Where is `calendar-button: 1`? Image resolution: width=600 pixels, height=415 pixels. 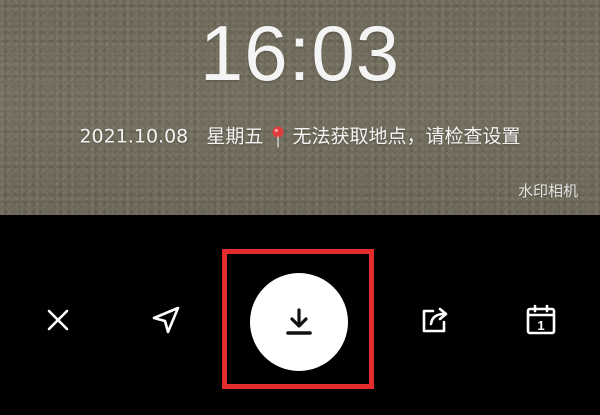
calendar-button: 1 is located at coordinates (541, 320).